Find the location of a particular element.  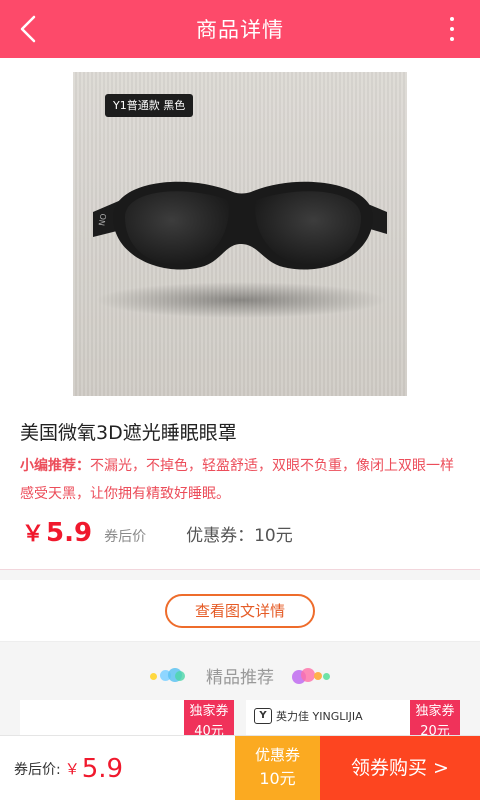

more-button is located at coordinates (452, 29).